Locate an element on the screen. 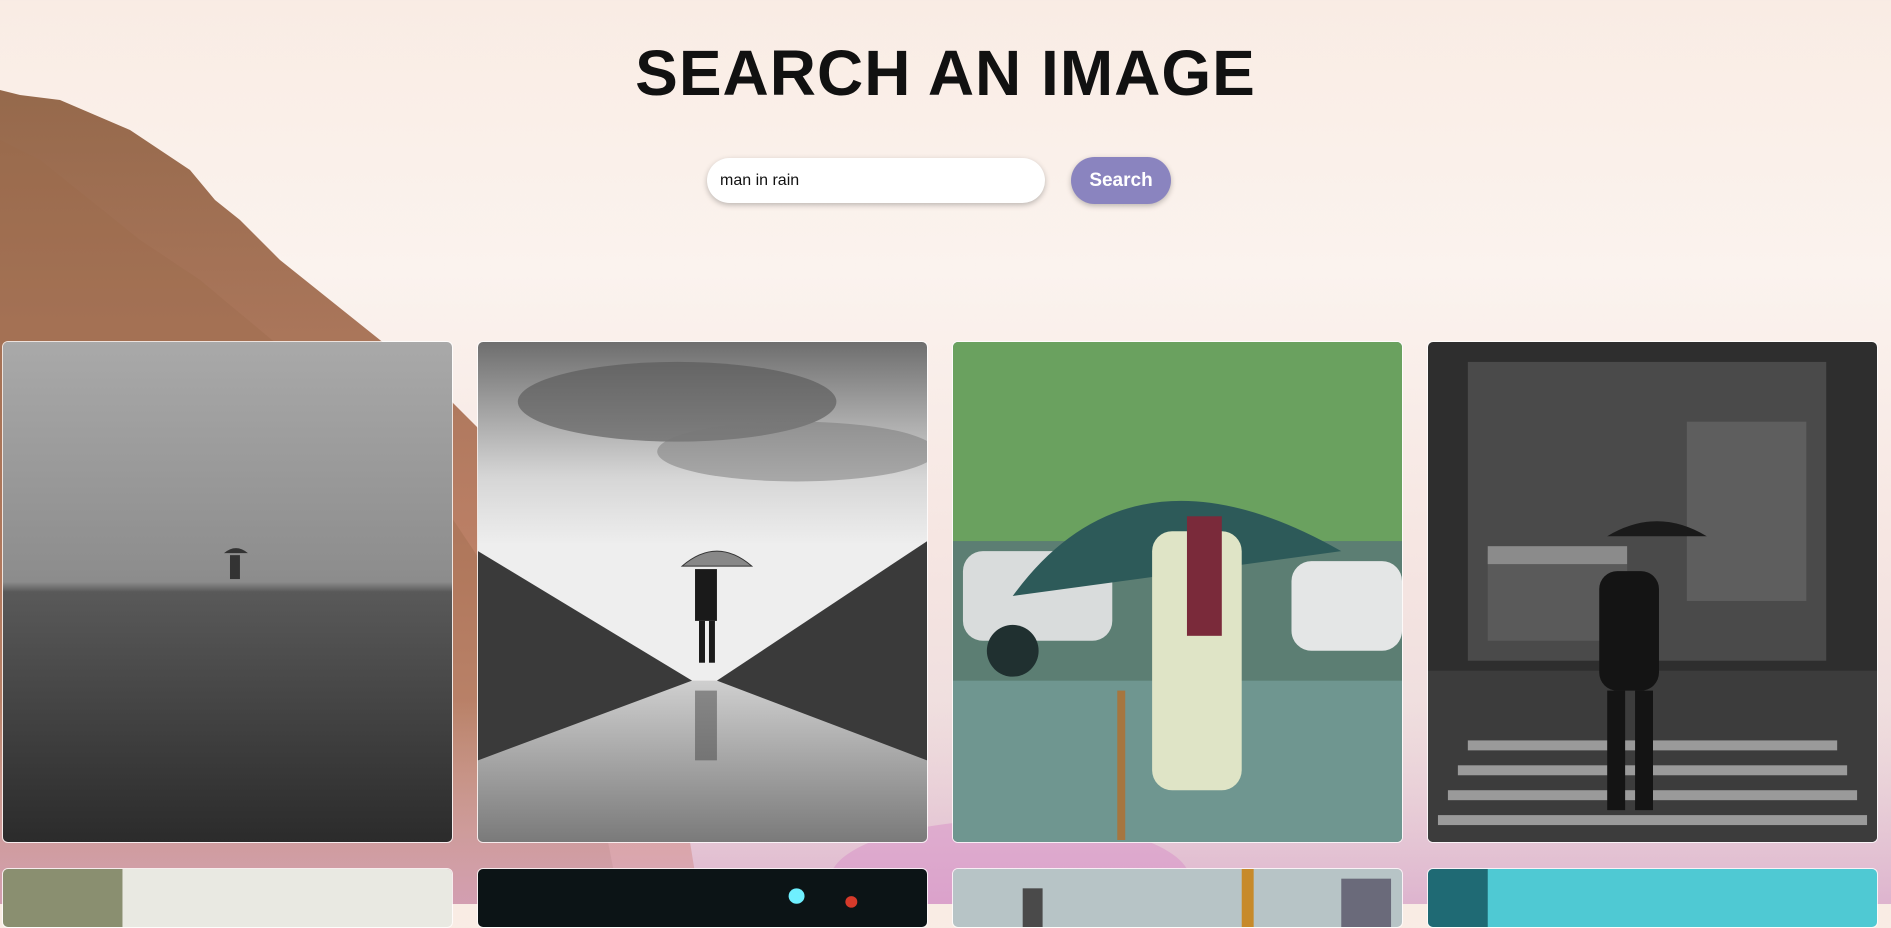 Image resolution: width=1891 pixels, height=928 pixels. crosswalk-night-photo is located at coordinates (1652, 592).